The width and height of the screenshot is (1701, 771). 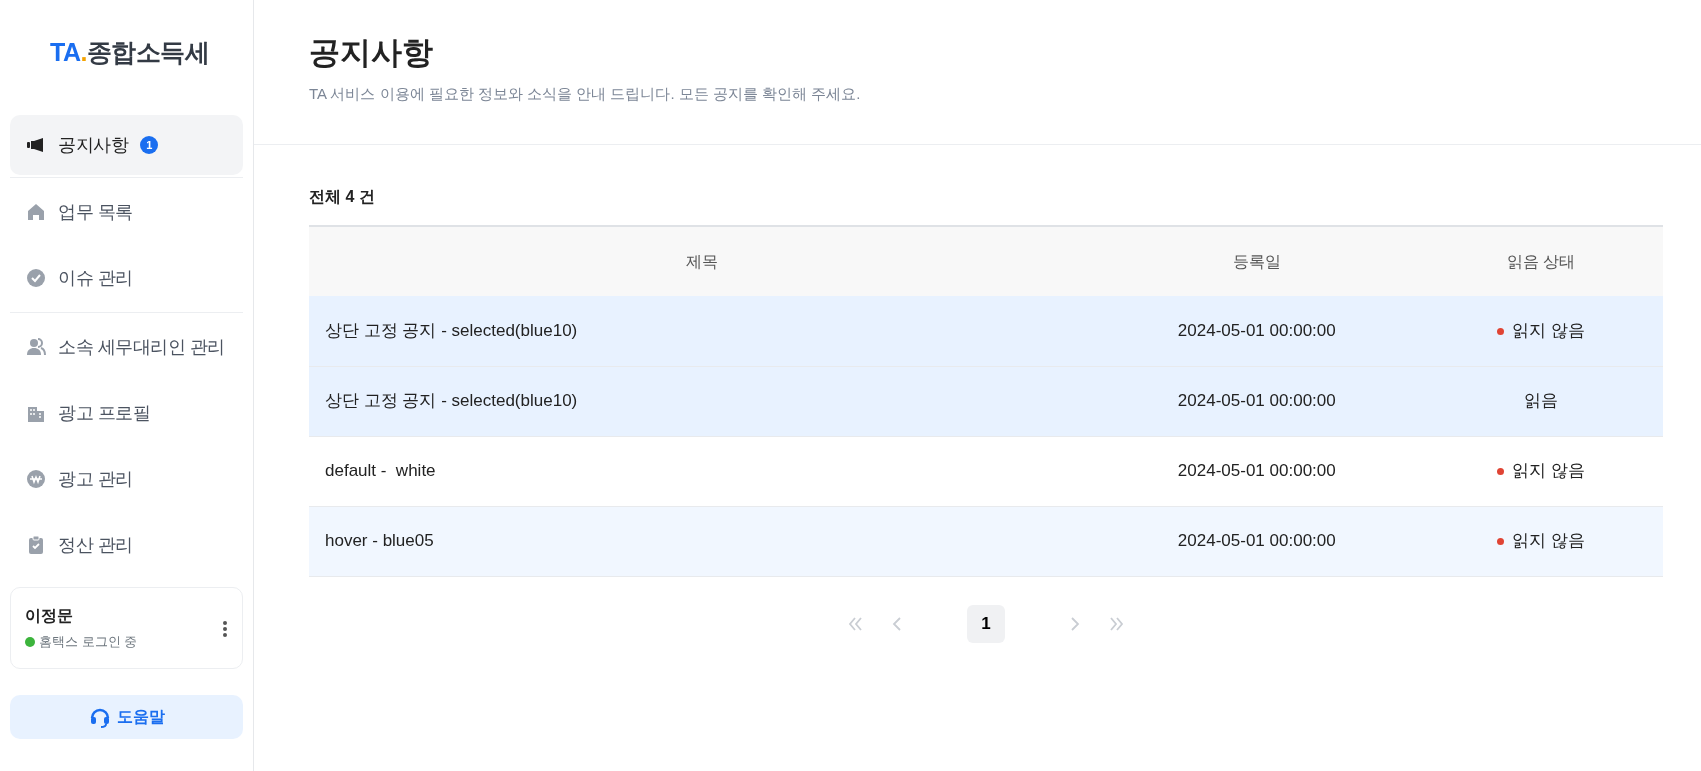 I want to click on login-status: 홈택스 로그인 중, so click(x=88, y=642).